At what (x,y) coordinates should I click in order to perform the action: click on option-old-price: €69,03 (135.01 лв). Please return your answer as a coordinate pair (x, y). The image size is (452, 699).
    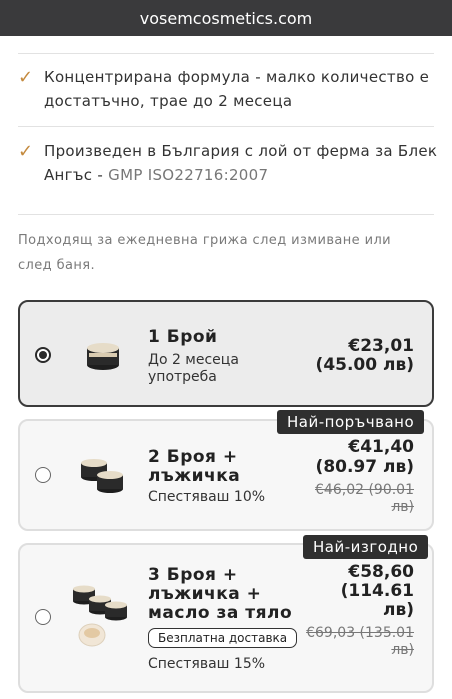
    Looking at the image, I should click on (360, 641).